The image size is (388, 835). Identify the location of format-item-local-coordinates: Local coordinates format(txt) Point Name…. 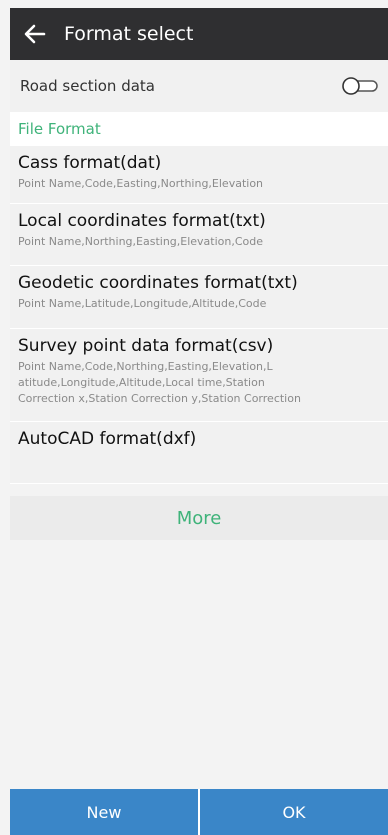
(199, 235).